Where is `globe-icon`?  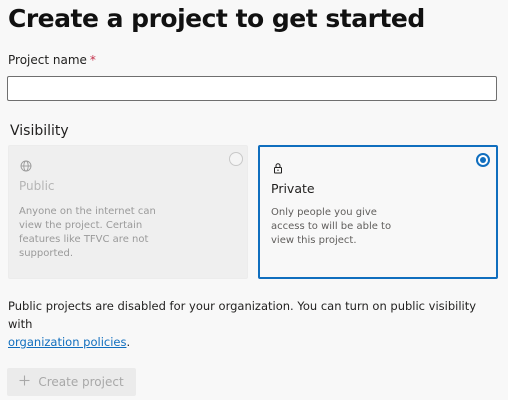
globe-icon is located at coordinates (26, 164).